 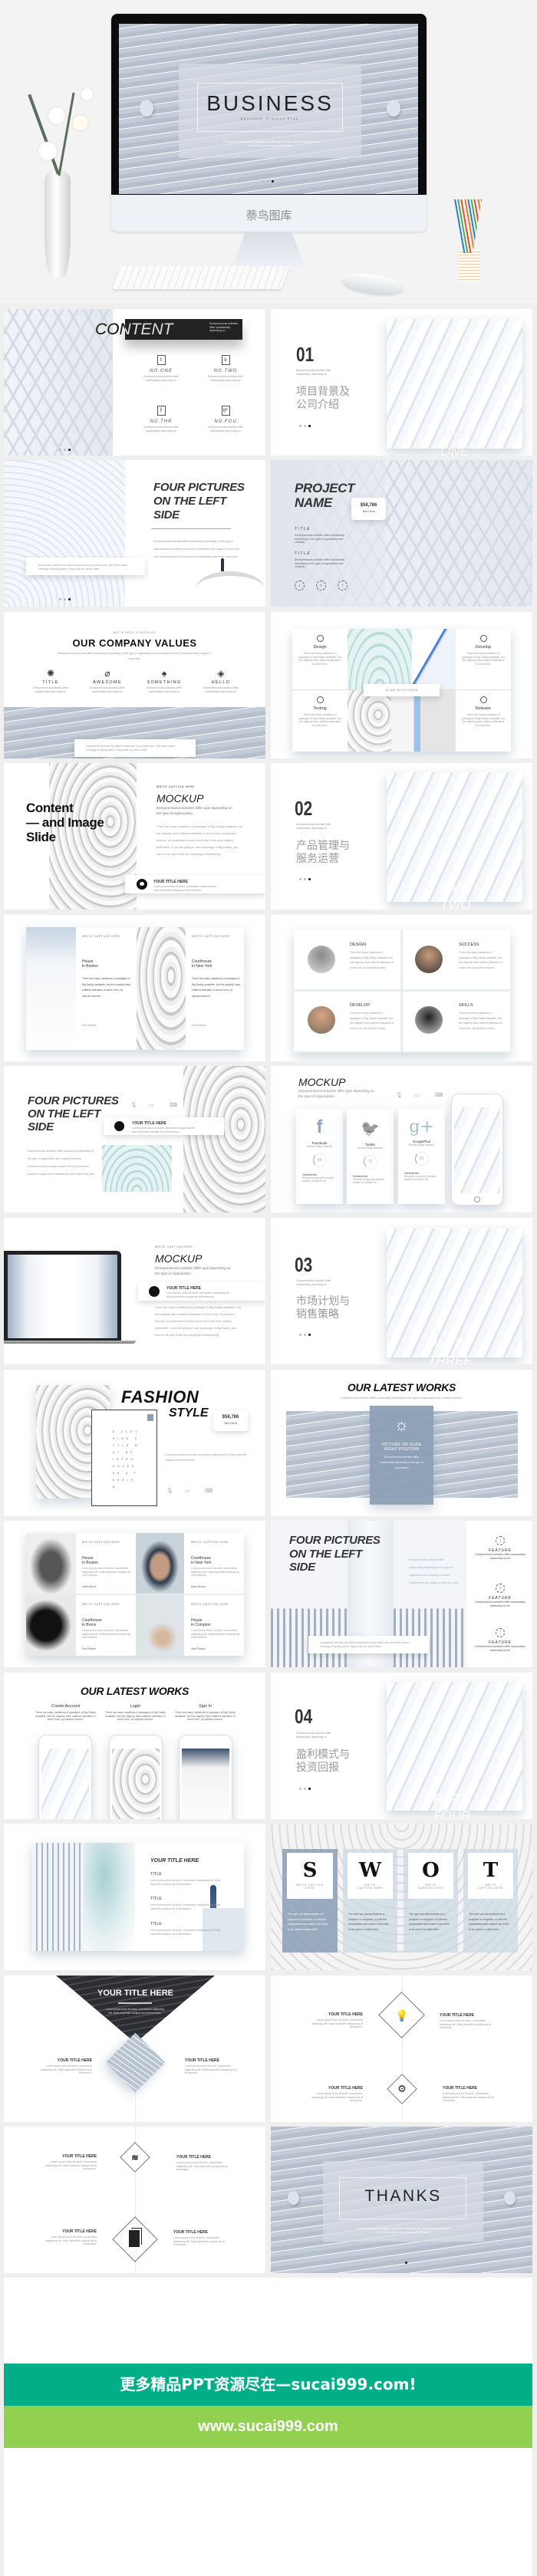 What do you see at coordinates (429, 959) in the screenshot?
I see `avatar` at bounding box center [429, 959].